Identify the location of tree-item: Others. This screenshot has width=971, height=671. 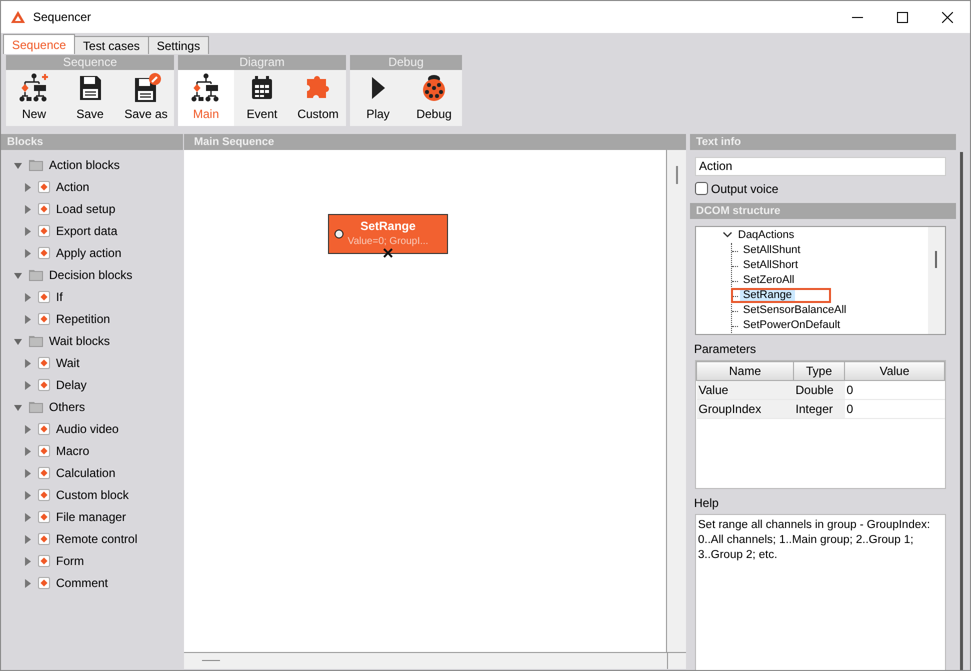
(67, 407).